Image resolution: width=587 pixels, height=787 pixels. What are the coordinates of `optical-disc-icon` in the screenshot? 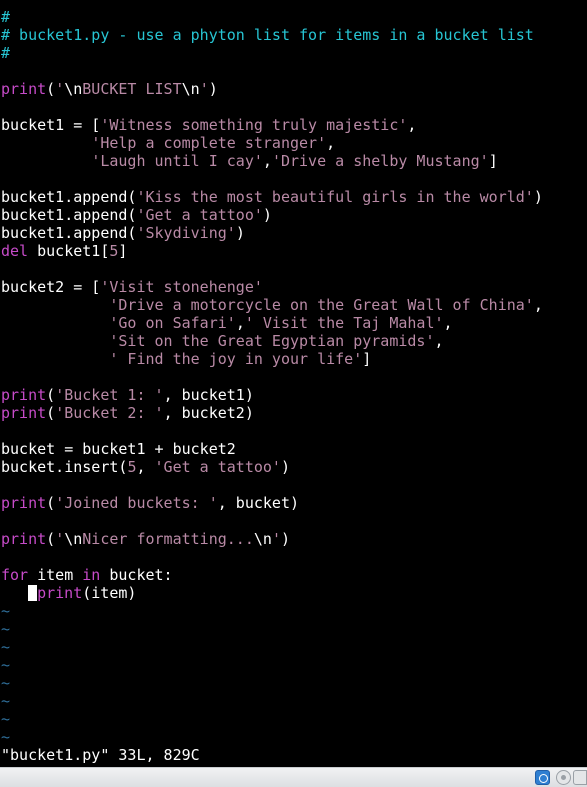 It's located at (563, 777).